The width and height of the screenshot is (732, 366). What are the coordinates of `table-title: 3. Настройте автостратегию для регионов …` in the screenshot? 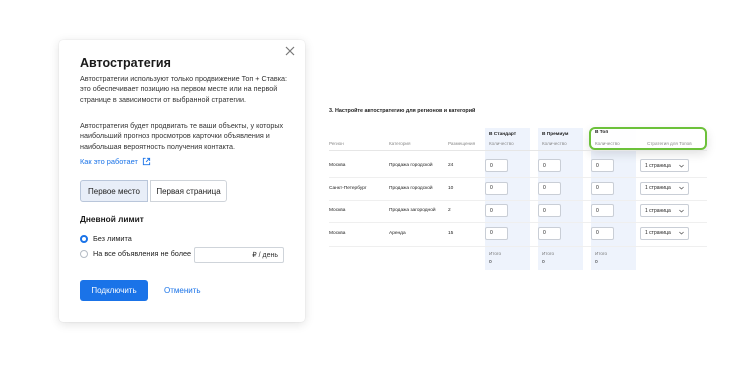 It's located at (402, 111).